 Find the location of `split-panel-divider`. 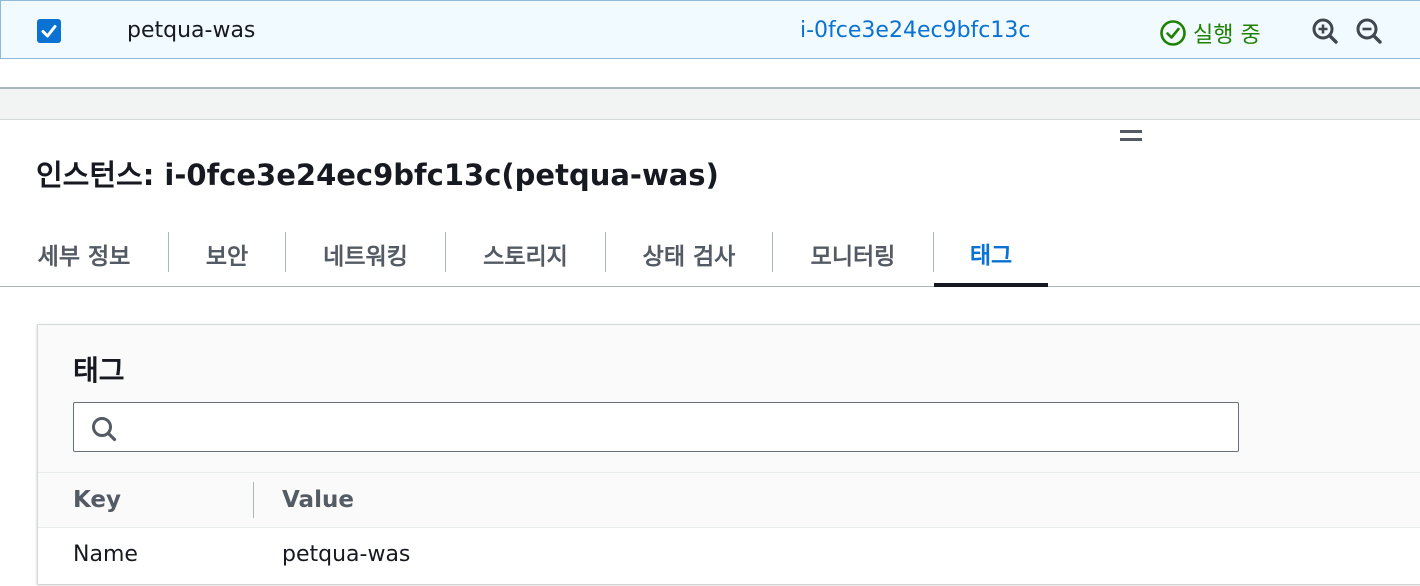

split-panel-divider is located at coordinates (710, 103).